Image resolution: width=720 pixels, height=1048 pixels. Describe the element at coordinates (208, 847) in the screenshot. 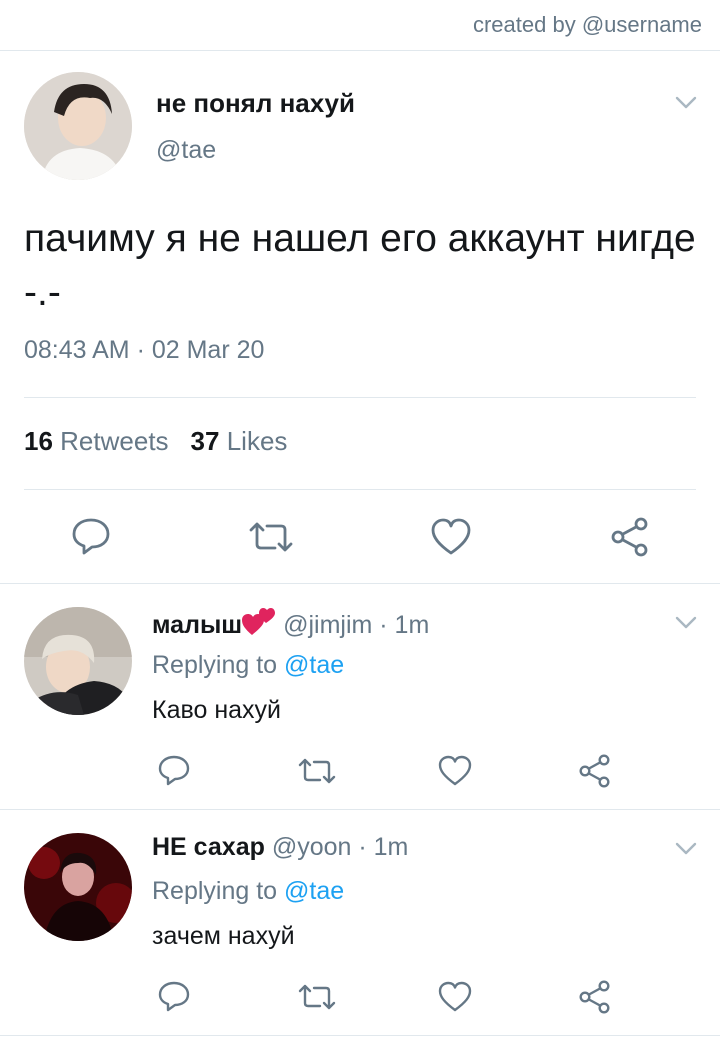

I see `reply-display-name: НЕ сахар` at that location.